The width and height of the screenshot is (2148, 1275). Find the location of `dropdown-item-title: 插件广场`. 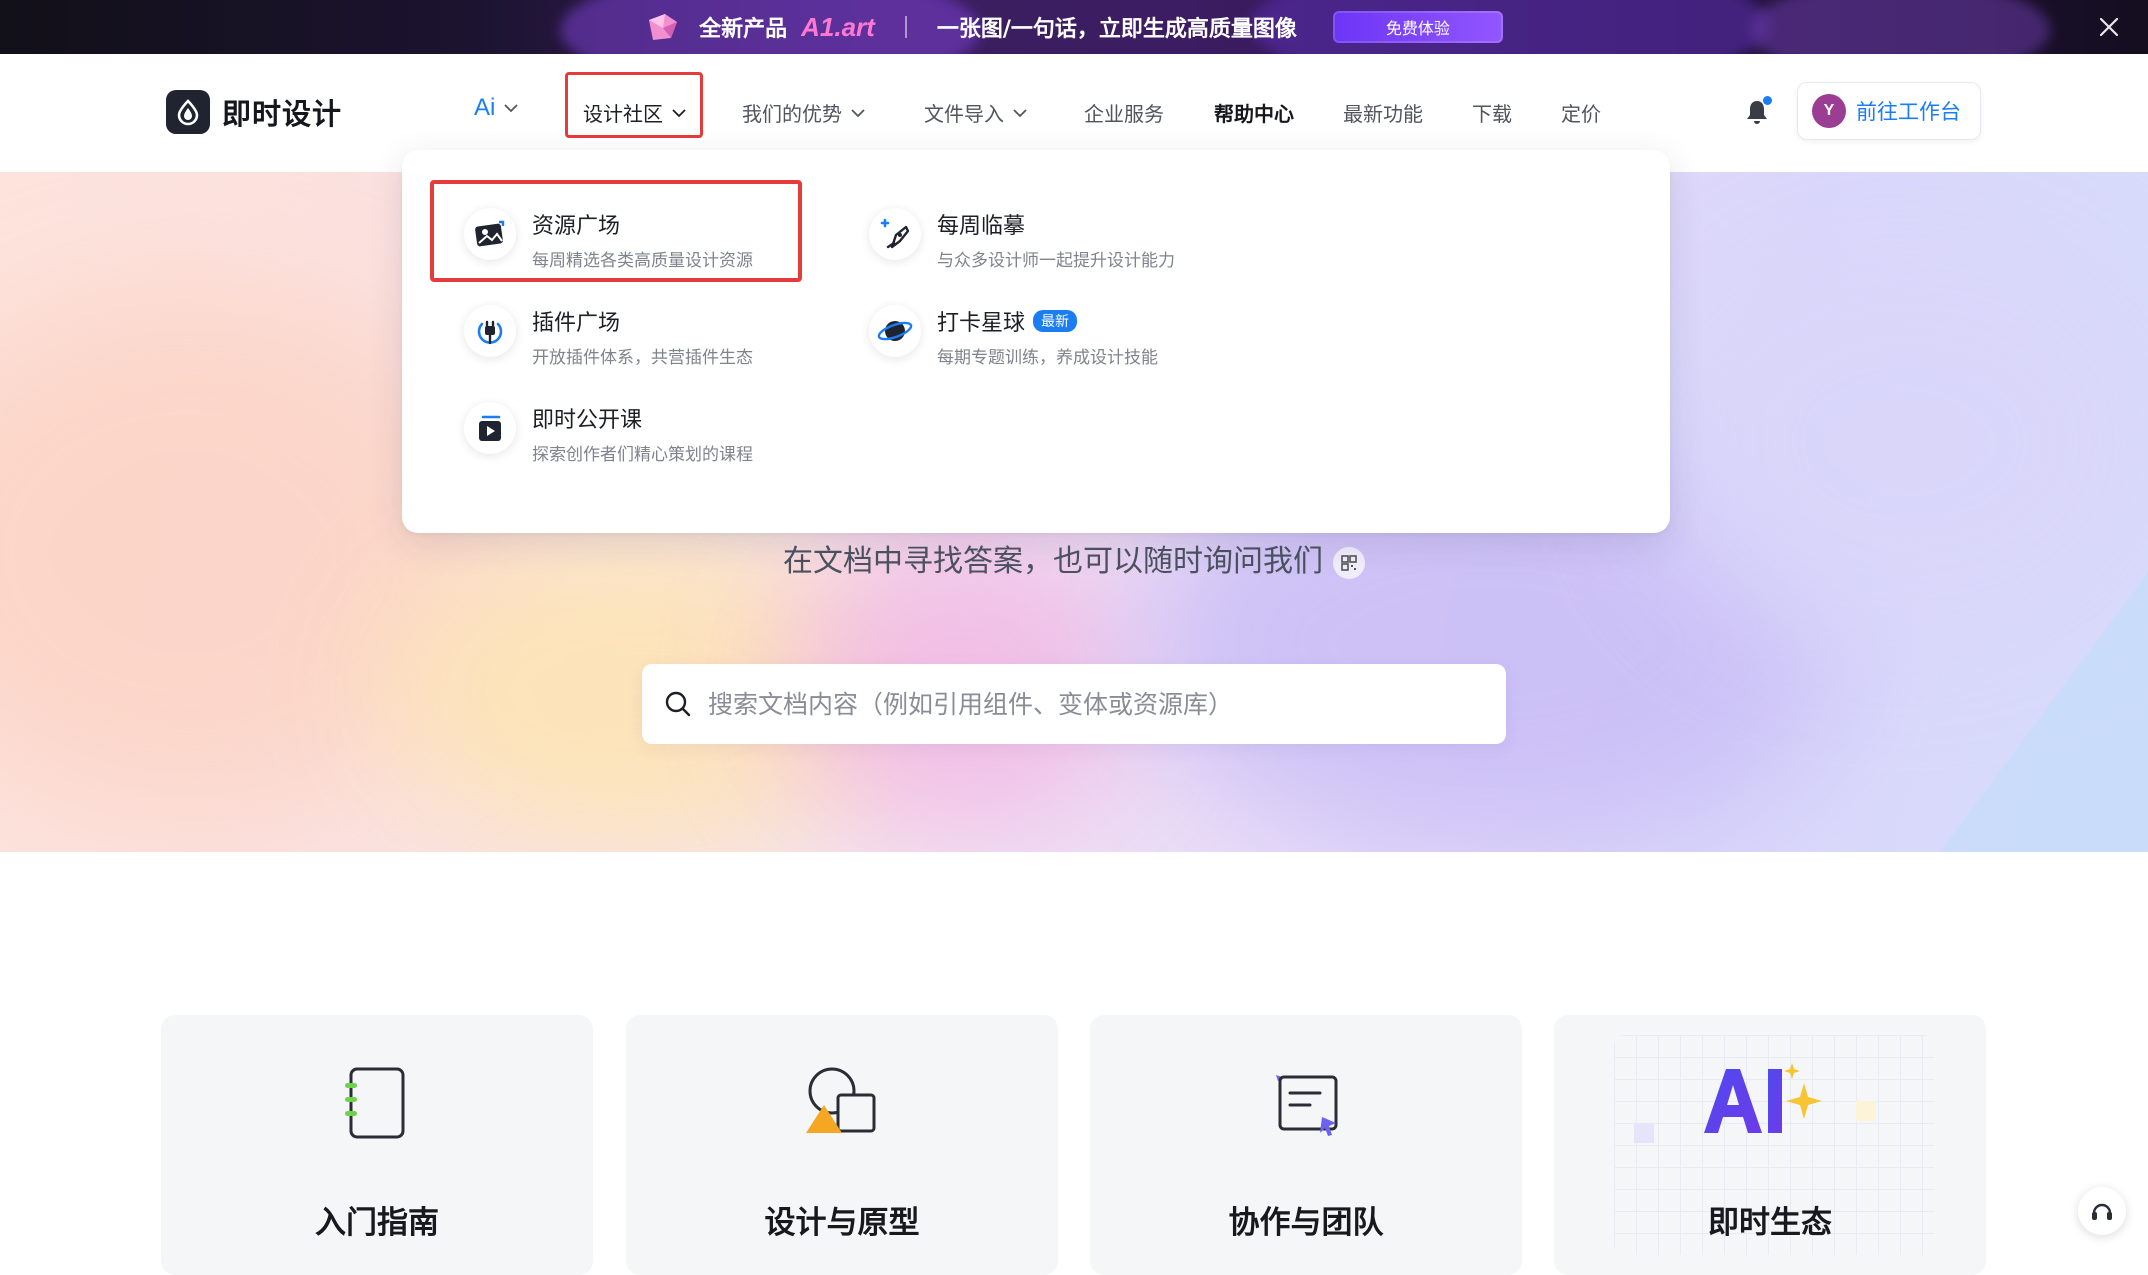

dropdown-item-title: 插件广场 is located at coordinates (576, 323).